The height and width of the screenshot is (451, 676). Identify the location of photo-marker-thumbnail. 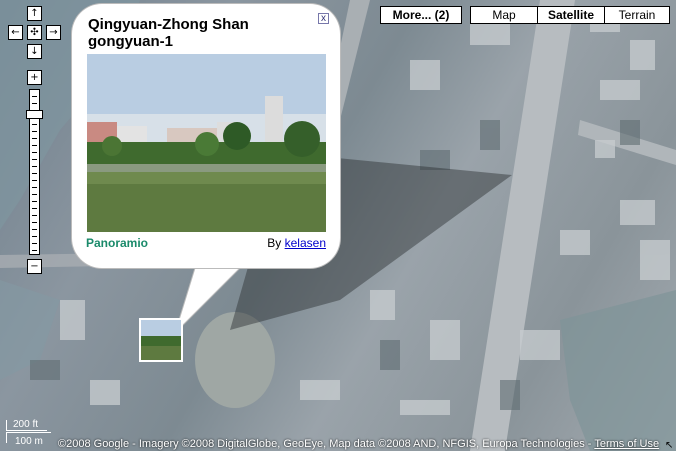
(161, 340).